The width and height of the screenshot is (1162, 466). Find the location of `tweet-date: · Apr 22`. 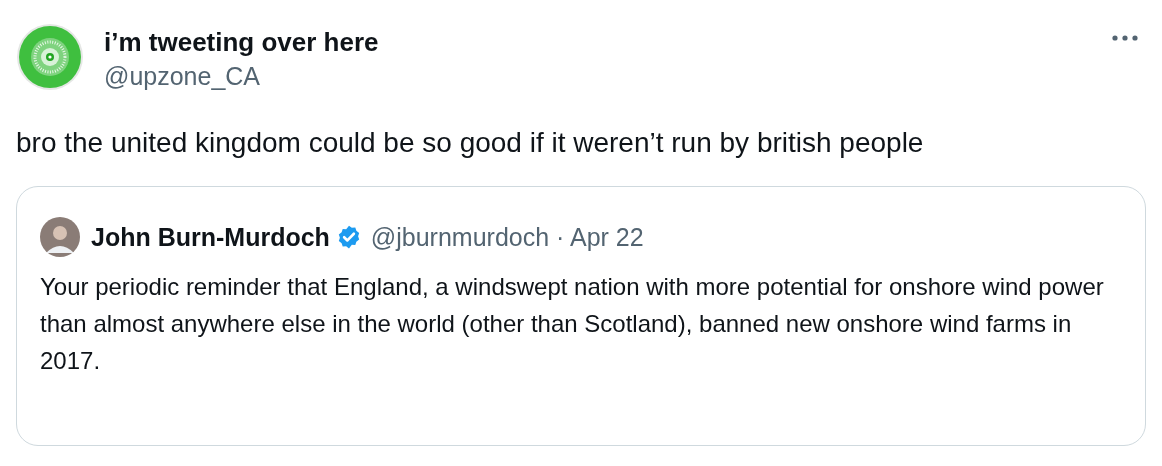

tweet-date: · Apr 22 is located at coordinates (600, 237).